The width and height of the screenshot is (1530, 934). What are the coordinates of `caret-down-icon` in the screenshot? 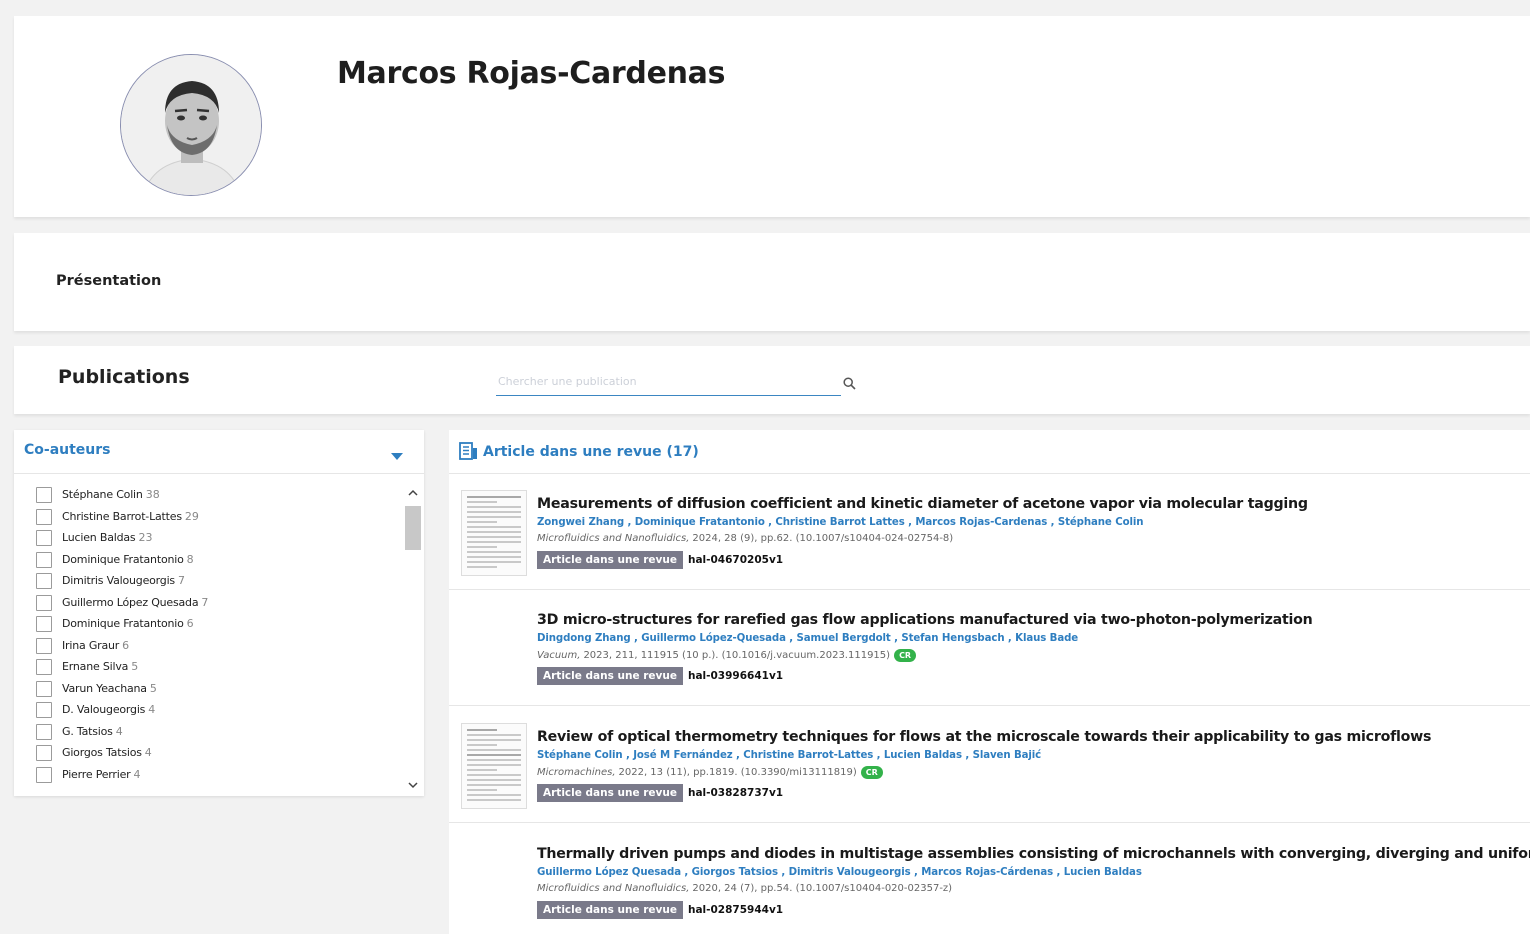 It's located at (397, 455).